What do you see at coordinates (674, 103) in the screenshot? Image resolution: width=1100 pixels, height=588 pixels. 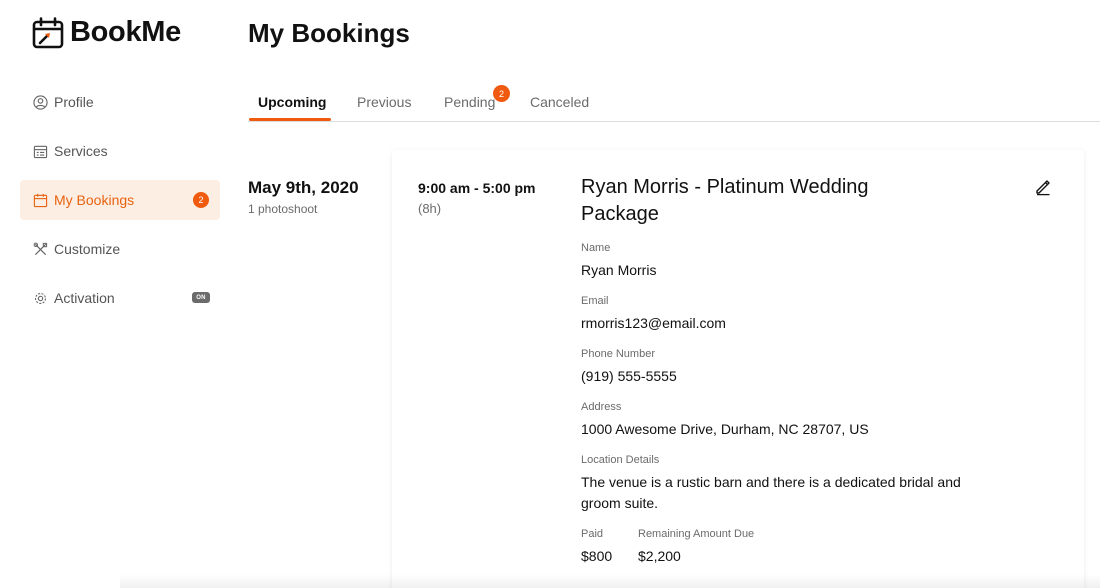 I see `booking-tabs: Upcoming Previous Pending 2 Canceled` at bounding box center [674, 103].